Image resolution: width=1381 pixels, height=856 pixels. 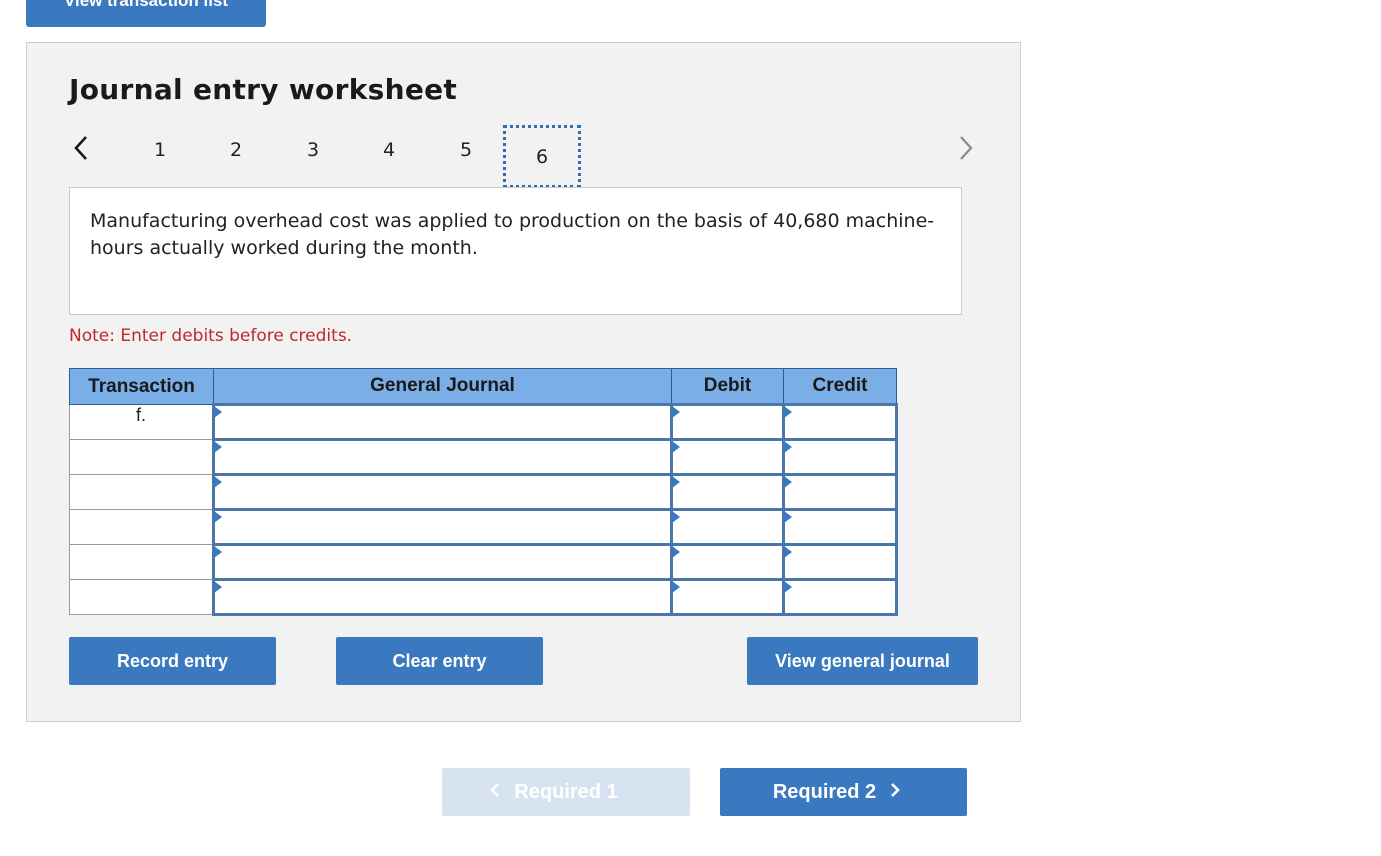 I want to click on step-5: 5, so click(x=466, y=150).